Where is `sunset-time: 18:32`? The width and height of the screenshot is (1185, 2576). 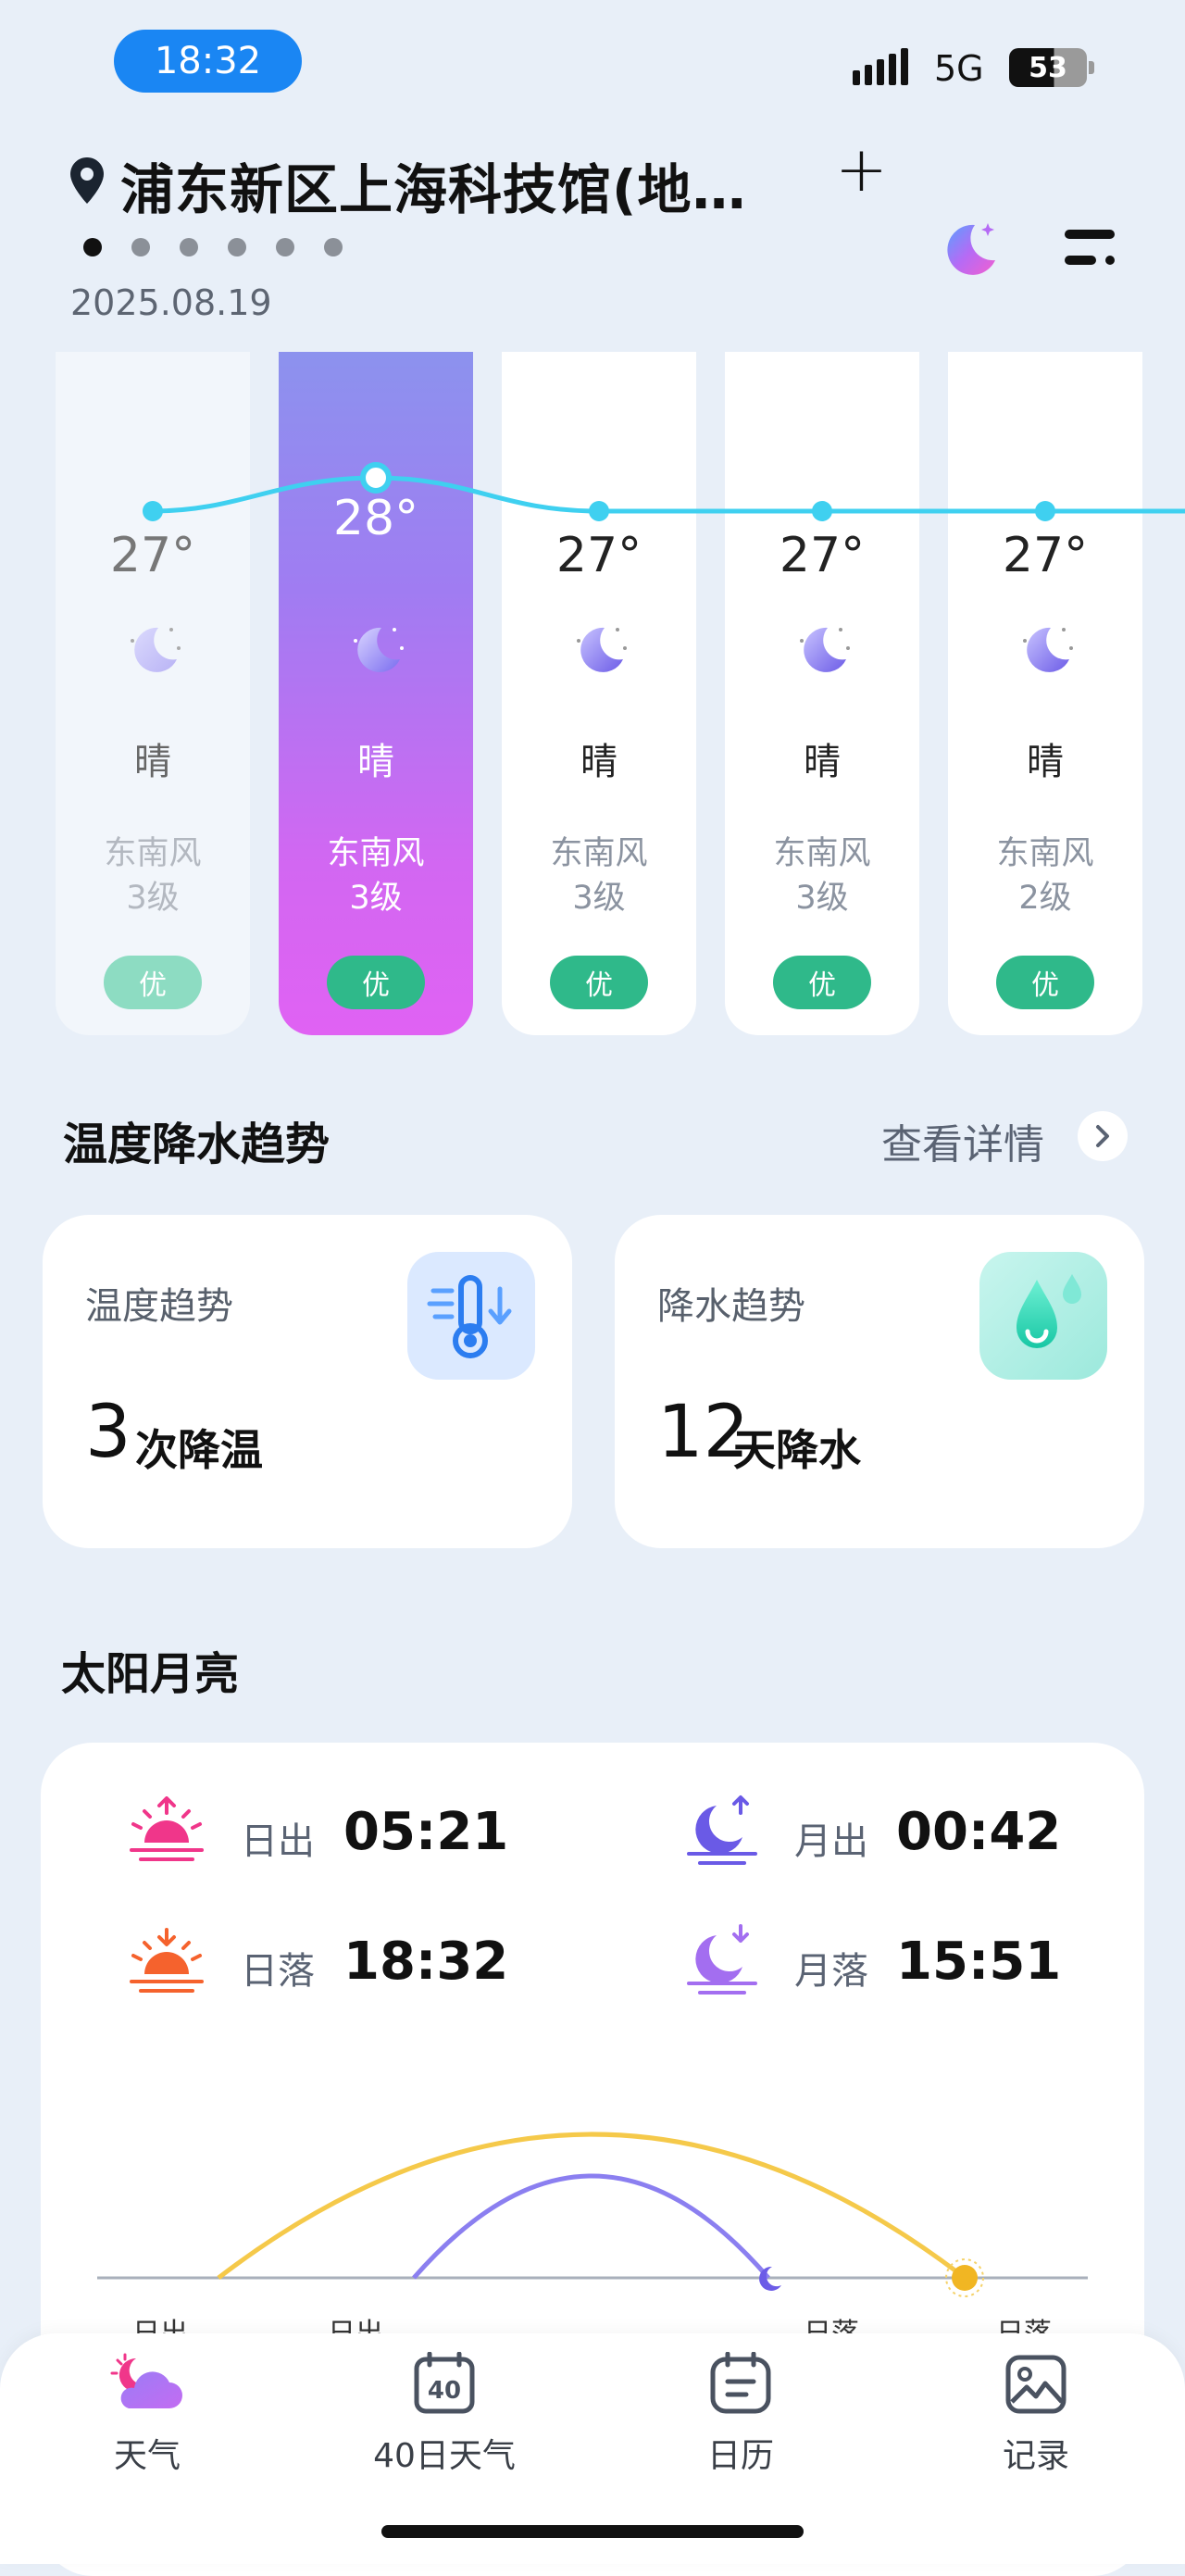
sunset-time: 18:32 is located at coordinates (426, 1962).